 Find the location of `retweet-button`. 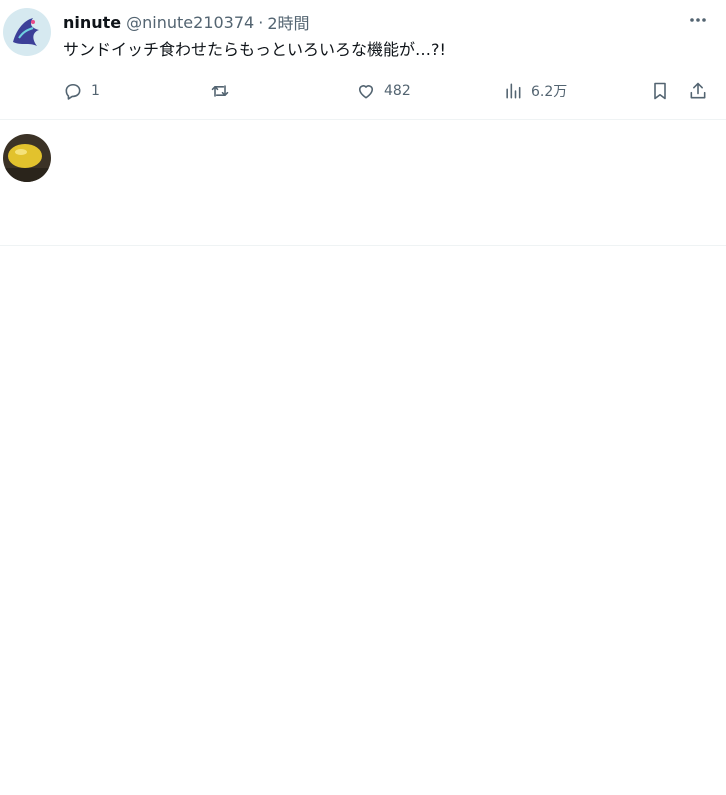

retweet-button is located at coordinates (224, 91).